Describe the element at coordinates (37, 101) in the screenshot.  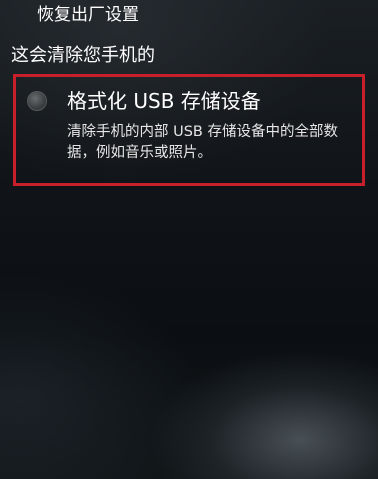
I see `format-usb-checkbox` at that location.